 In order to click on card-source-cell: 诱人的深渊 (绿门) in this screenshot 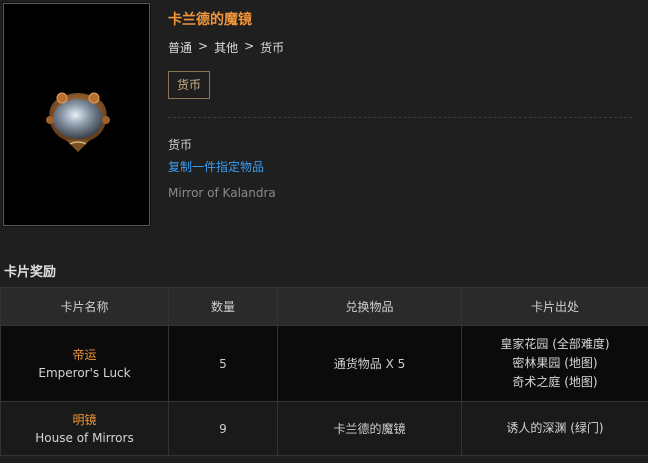, I will do `click(554, 428)`.